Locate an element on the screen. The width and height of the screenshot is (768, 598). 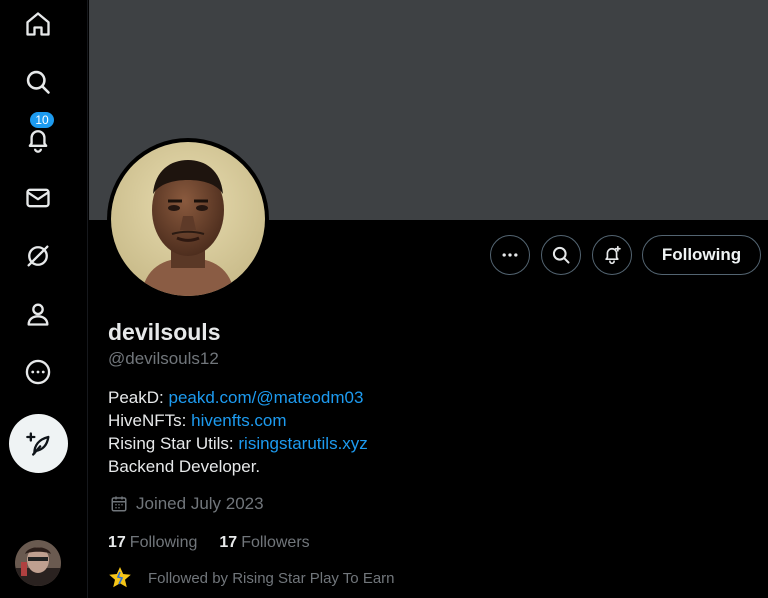
following-count: 17 is located at coordinates (117, 542).